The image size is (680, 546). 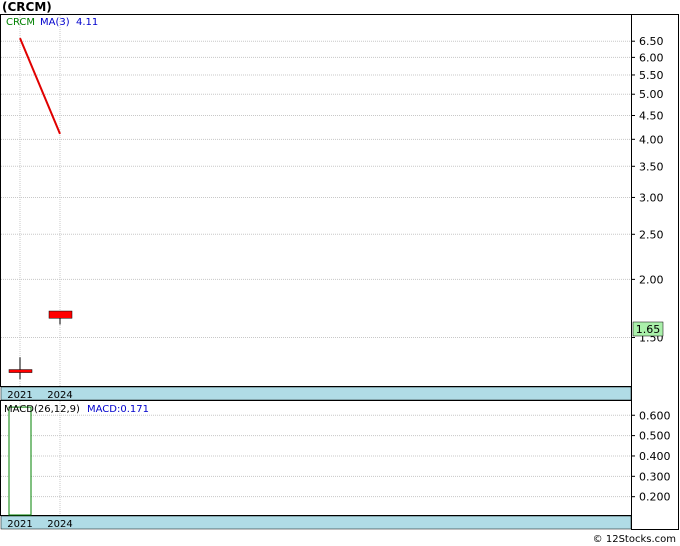 I want to click on macd-tick-label: 0.200, so click(x=655, y=497).